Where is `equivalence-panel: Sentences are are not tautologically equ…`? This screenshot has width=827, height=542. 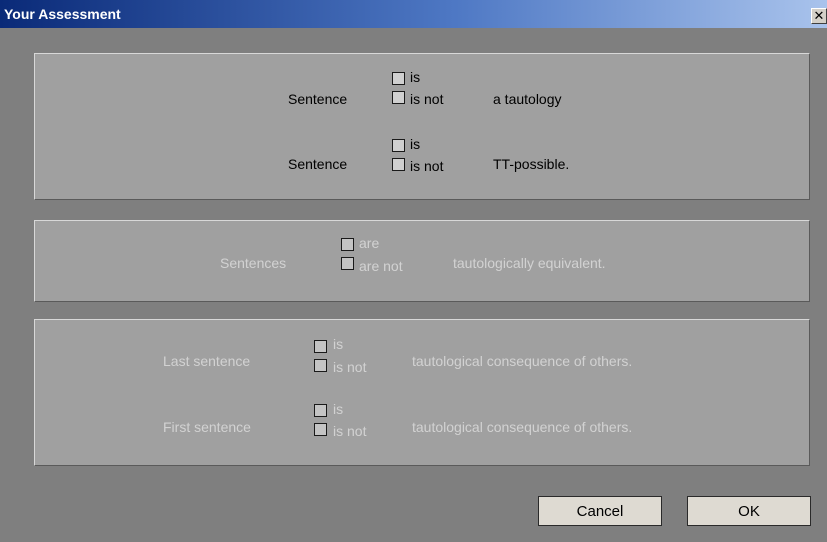
equivalence-panel: Sentences are are not tautologically equ… is located at coordinates (422, 261).